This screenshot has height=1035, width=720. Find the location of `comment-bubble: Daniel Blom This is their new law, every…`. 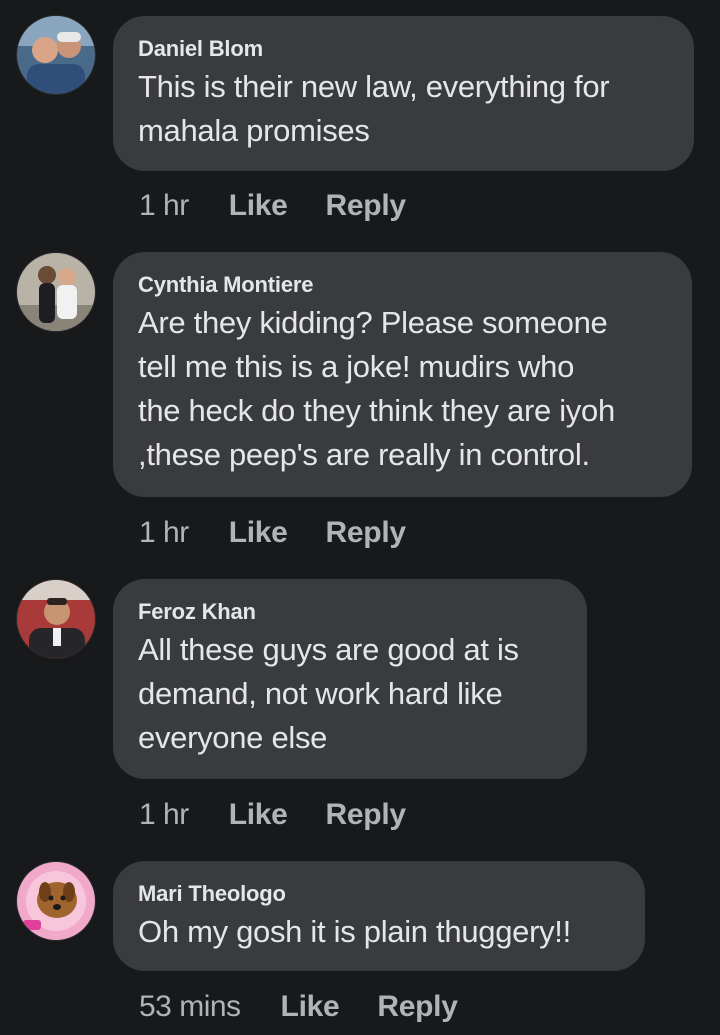

comment-bubble: Daniel Blom This is their new law, every… is located at coordinates (403, 93).